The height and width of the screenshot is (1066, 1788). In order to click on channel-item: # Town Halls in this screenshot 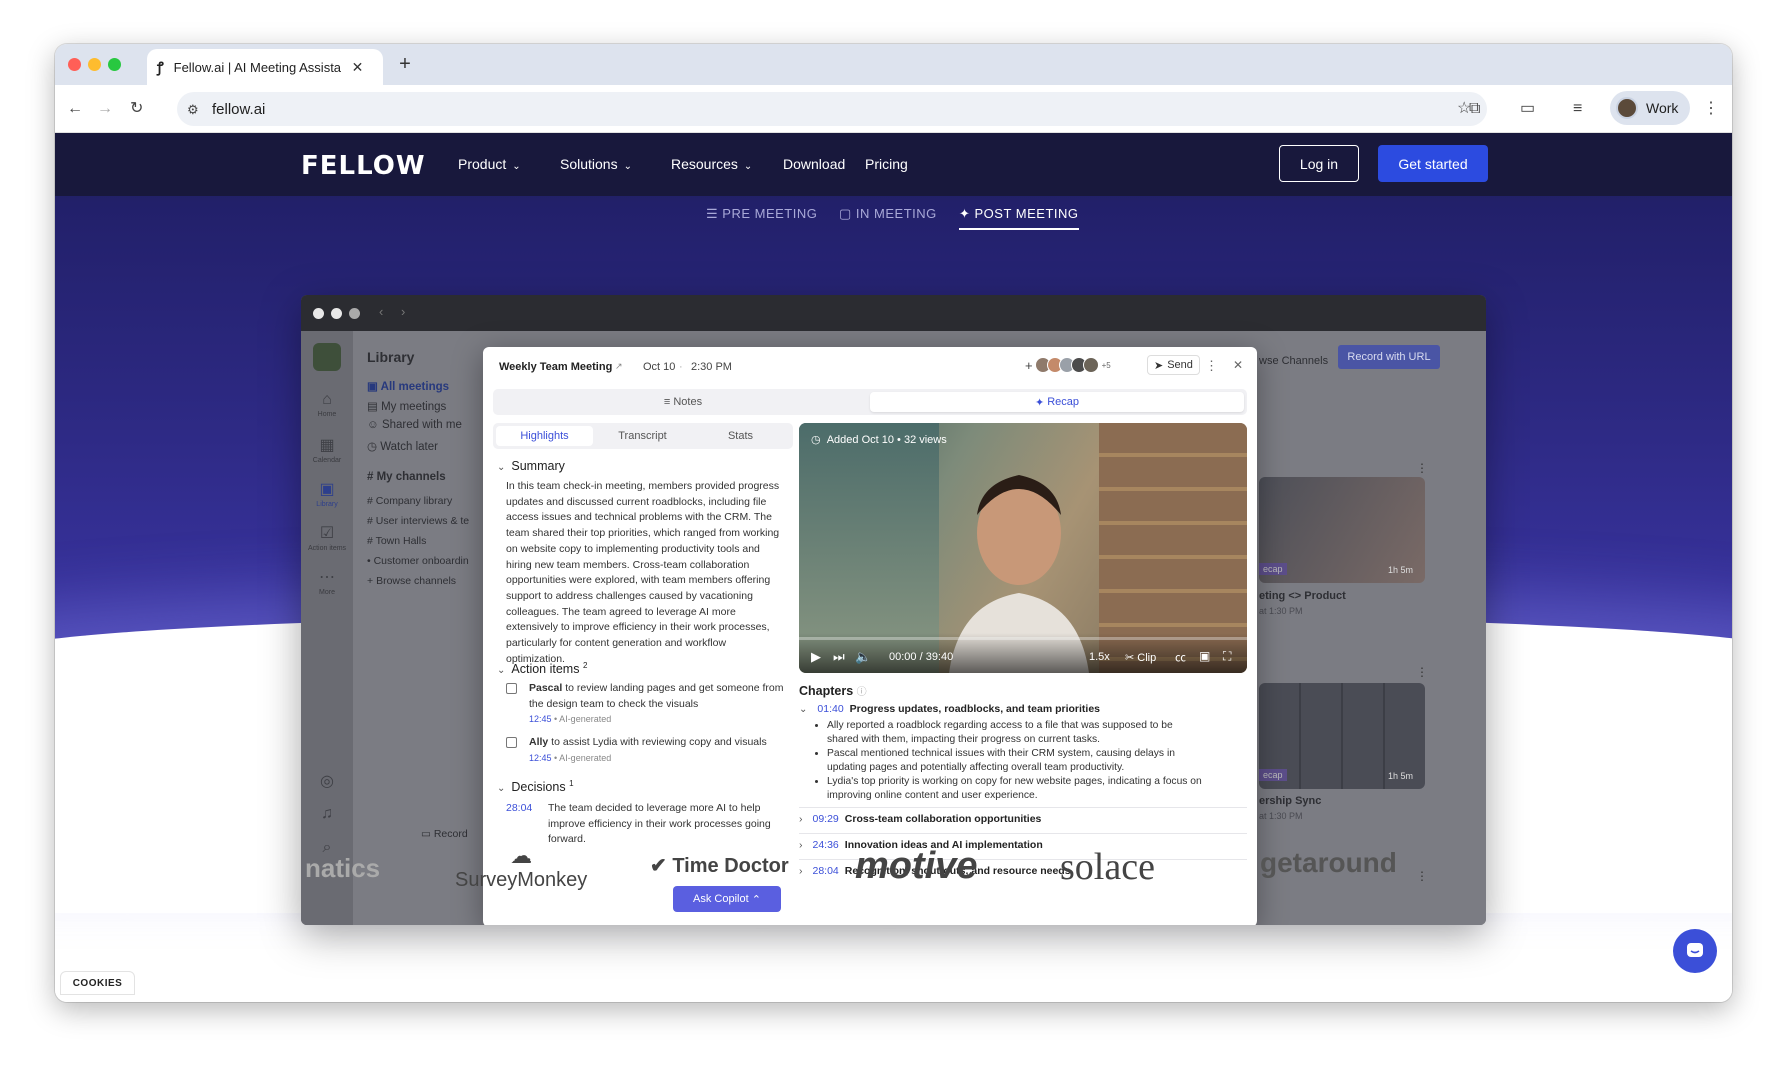, I will do `click(397, 541)`.